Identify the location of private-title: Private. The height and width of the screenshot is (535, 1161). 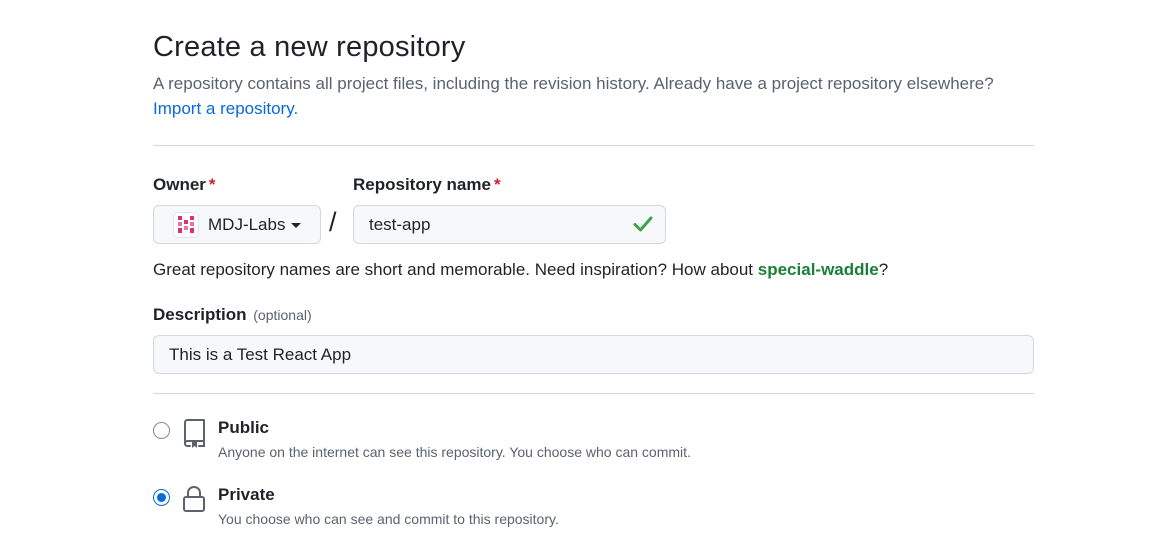
(246, 494).